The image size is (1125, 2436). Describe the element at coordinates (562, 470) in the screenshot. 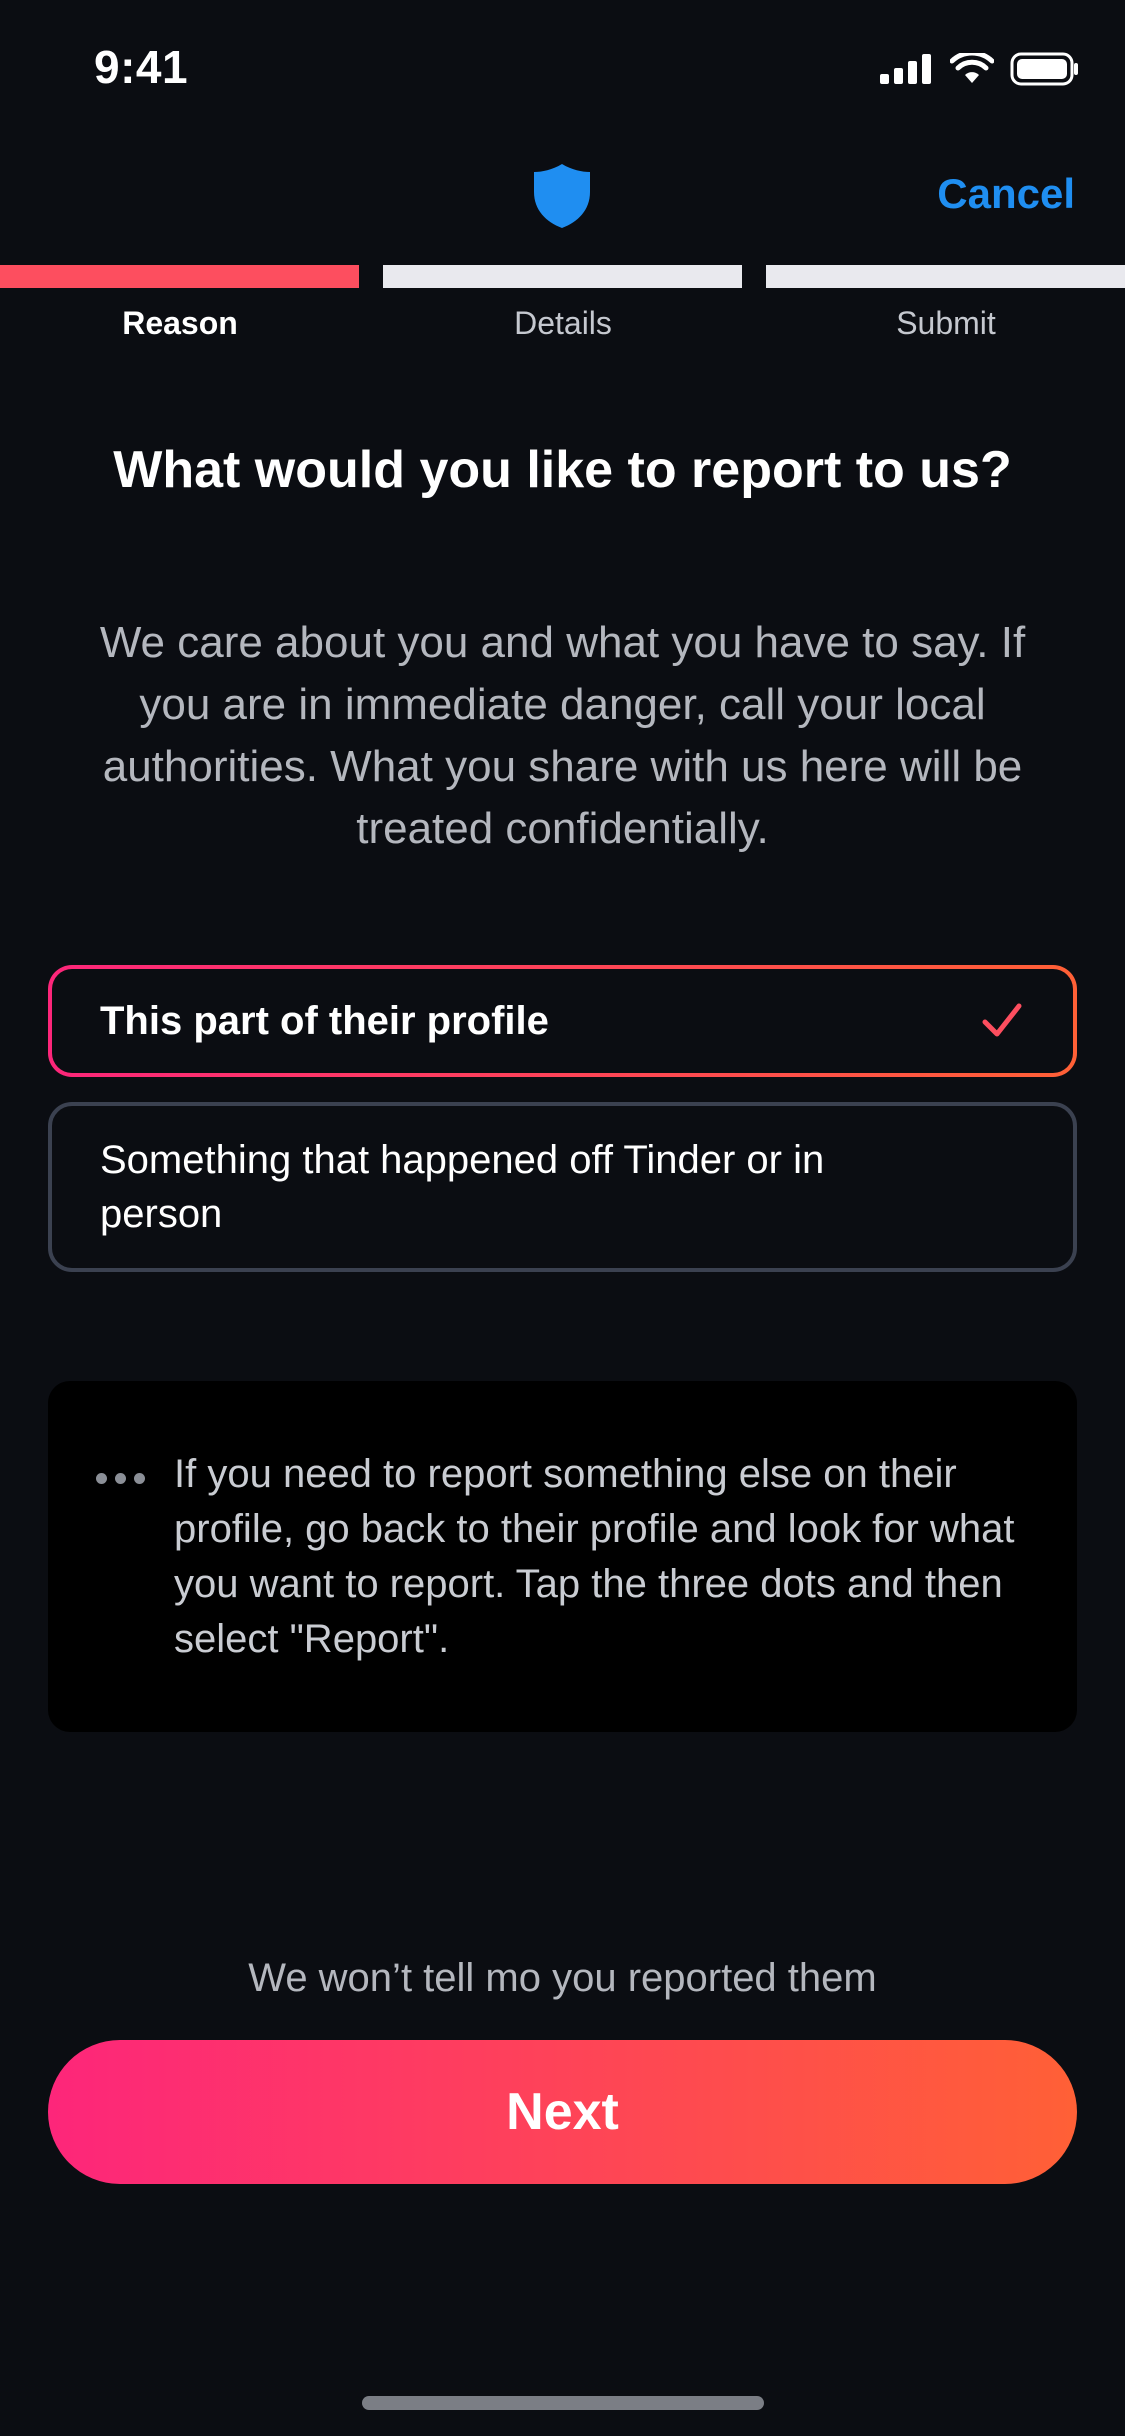

I see `page-title: What would you like to report to us?` at that location.